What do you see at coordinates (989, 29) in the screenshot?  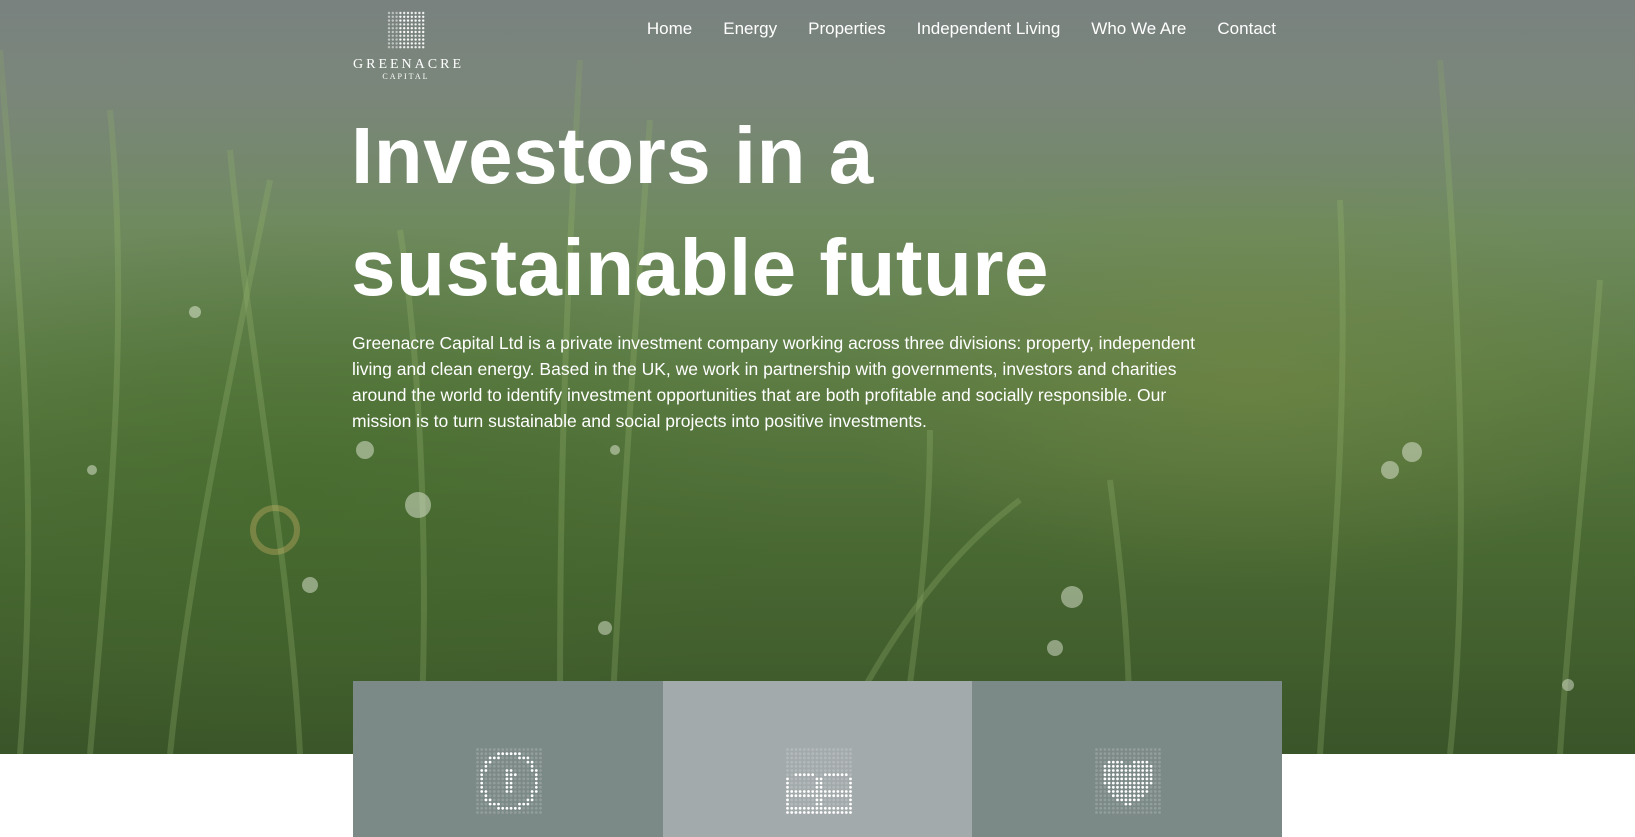 I see `nav-link-independent-living: Independent Living` at bounding box center [989, 29].